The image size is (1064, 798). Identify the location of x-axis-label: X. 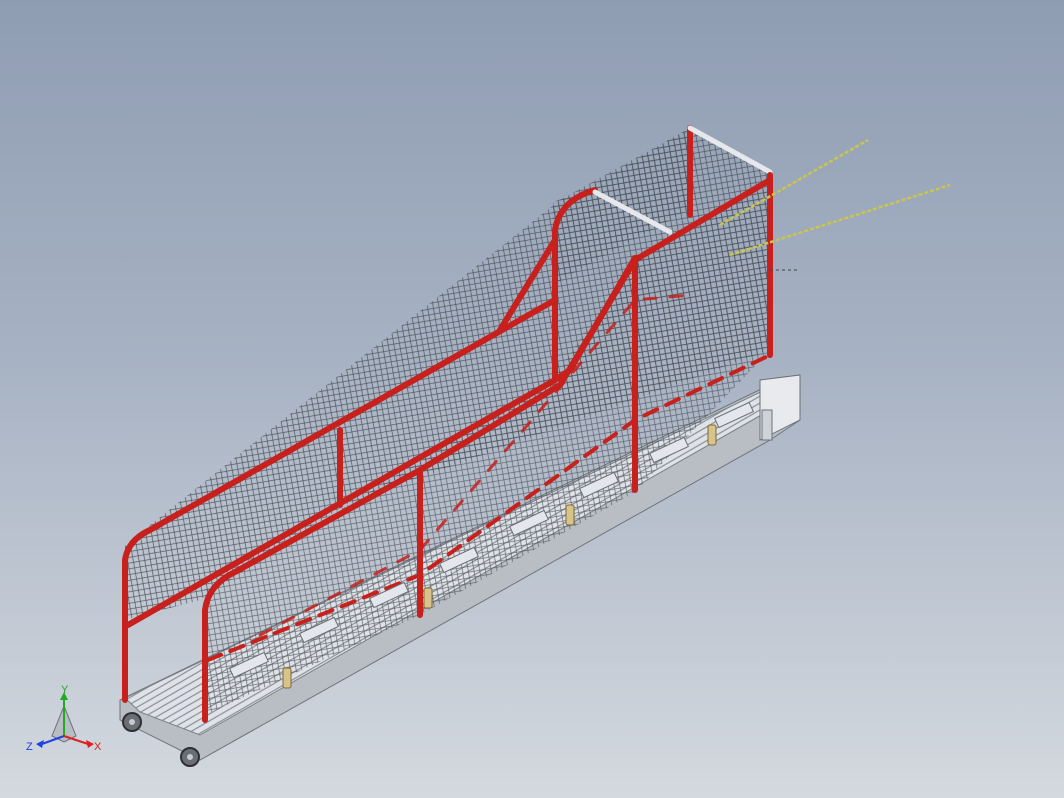
(98, 747).